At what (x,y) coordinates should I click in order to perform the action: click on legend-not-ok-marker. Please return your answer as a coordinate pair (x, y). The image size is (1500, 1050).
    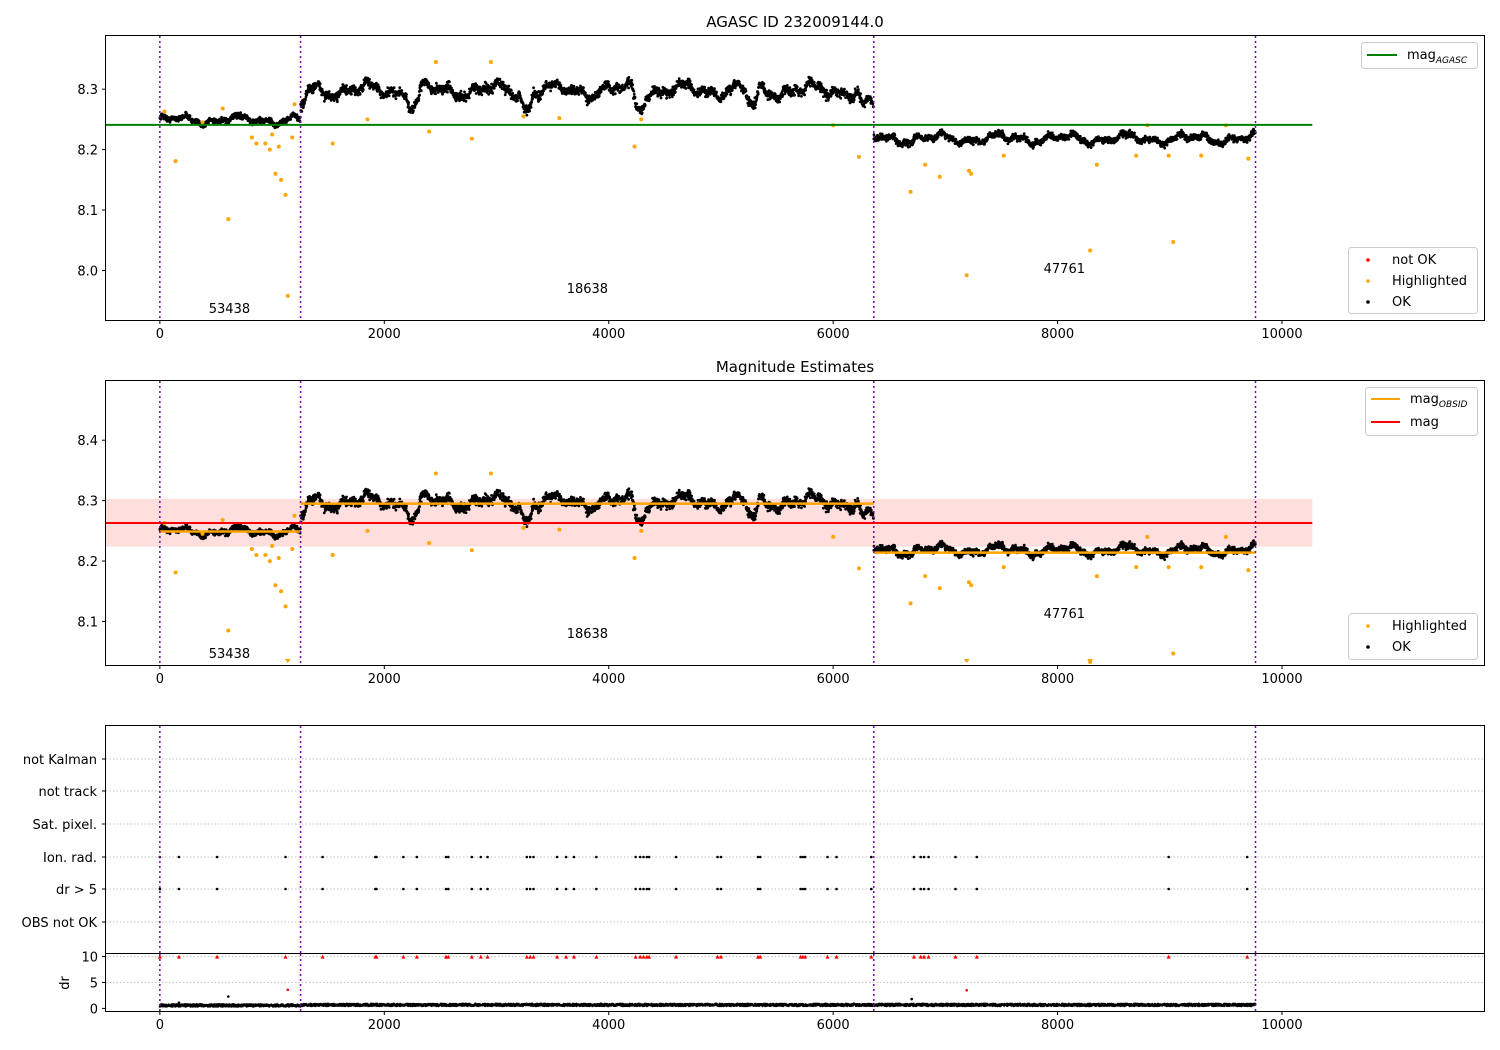
    Looking at the image, I should click on (1368, 260).